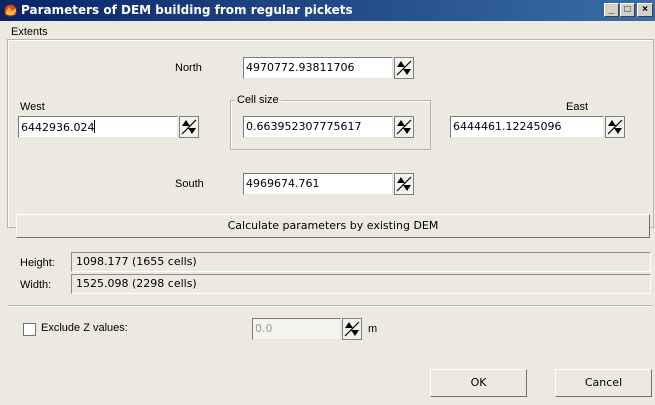 The image size is (655, 405). What do you see at coordinates (627, 10) in the screenshot?
I see `maximize-button: □` at bounding box center [627, 10].